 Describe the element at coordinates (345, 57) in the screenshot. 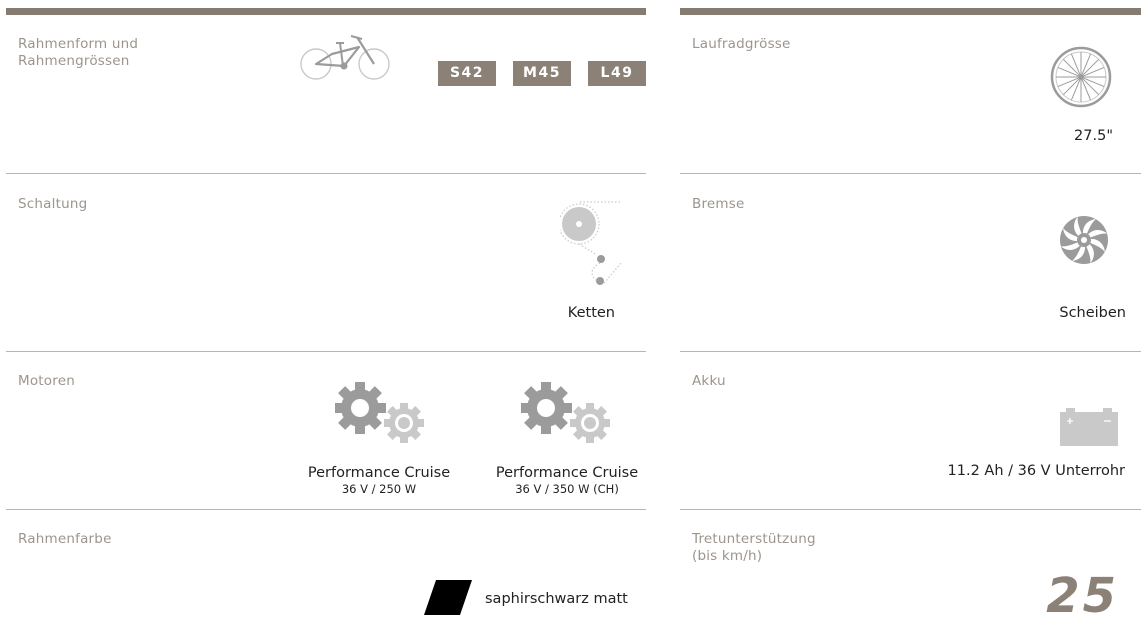

I see `bike-frame-icon` at that location.